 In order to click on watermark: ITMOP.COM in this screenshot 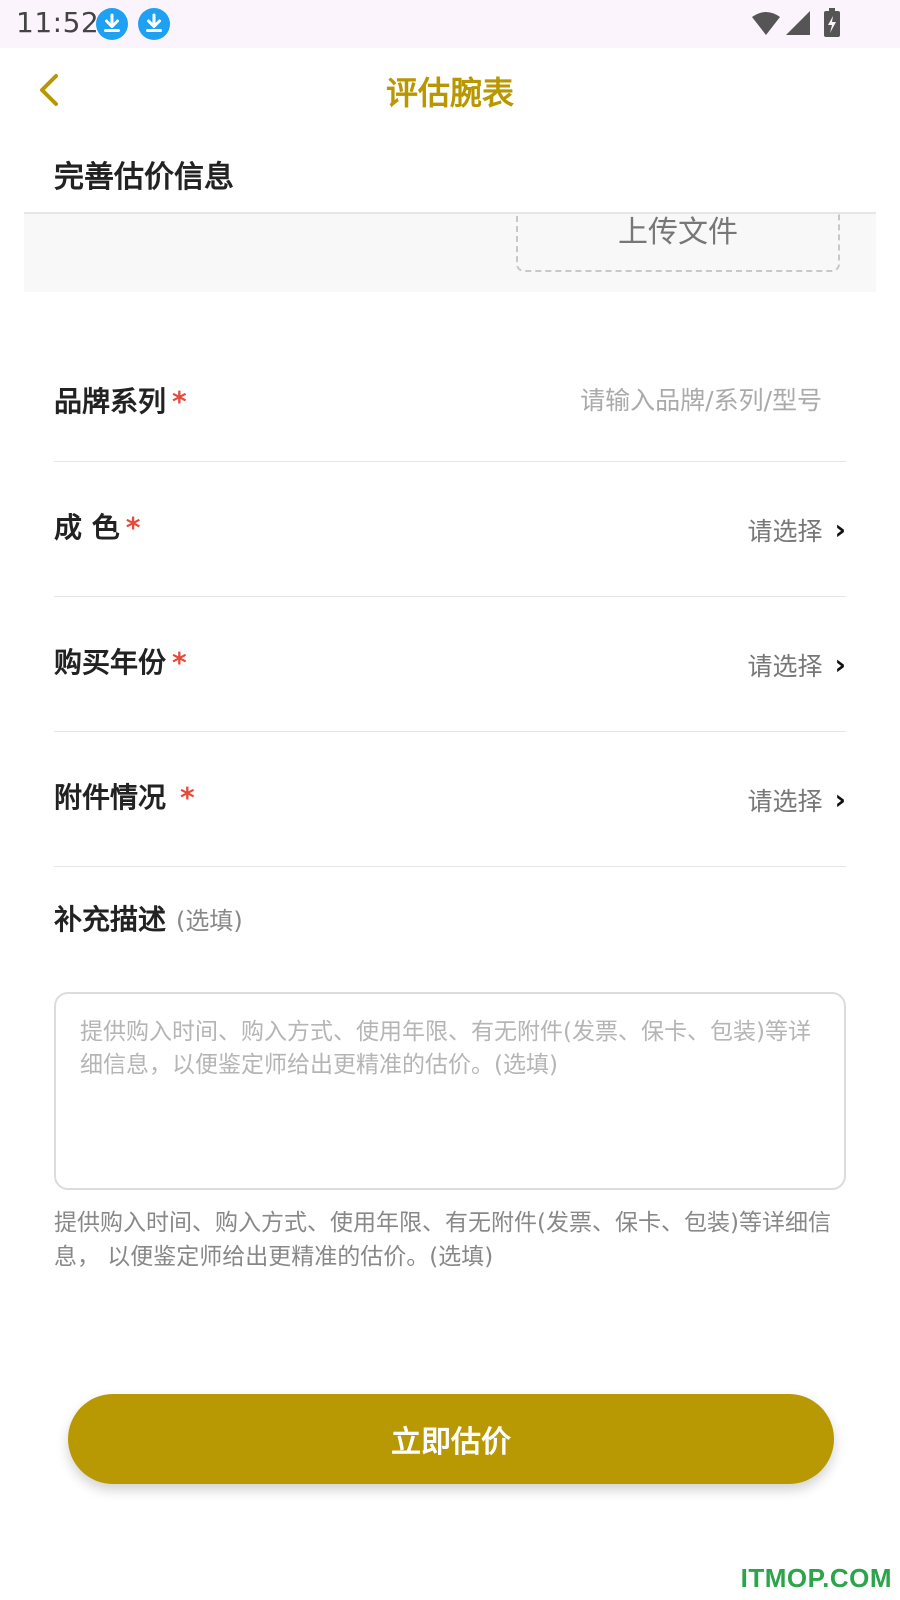, I will do `click(816, 1578)`.